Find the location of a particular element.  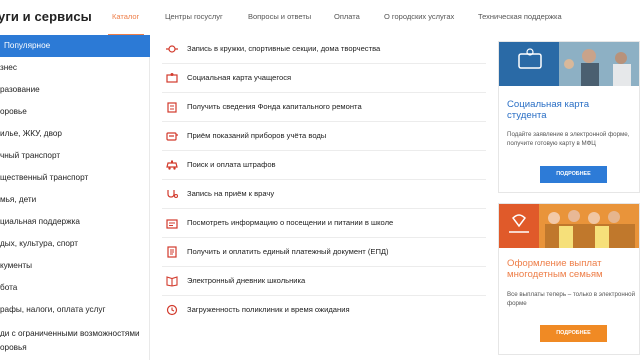

ball-icon is located at coordinates (172, 49).